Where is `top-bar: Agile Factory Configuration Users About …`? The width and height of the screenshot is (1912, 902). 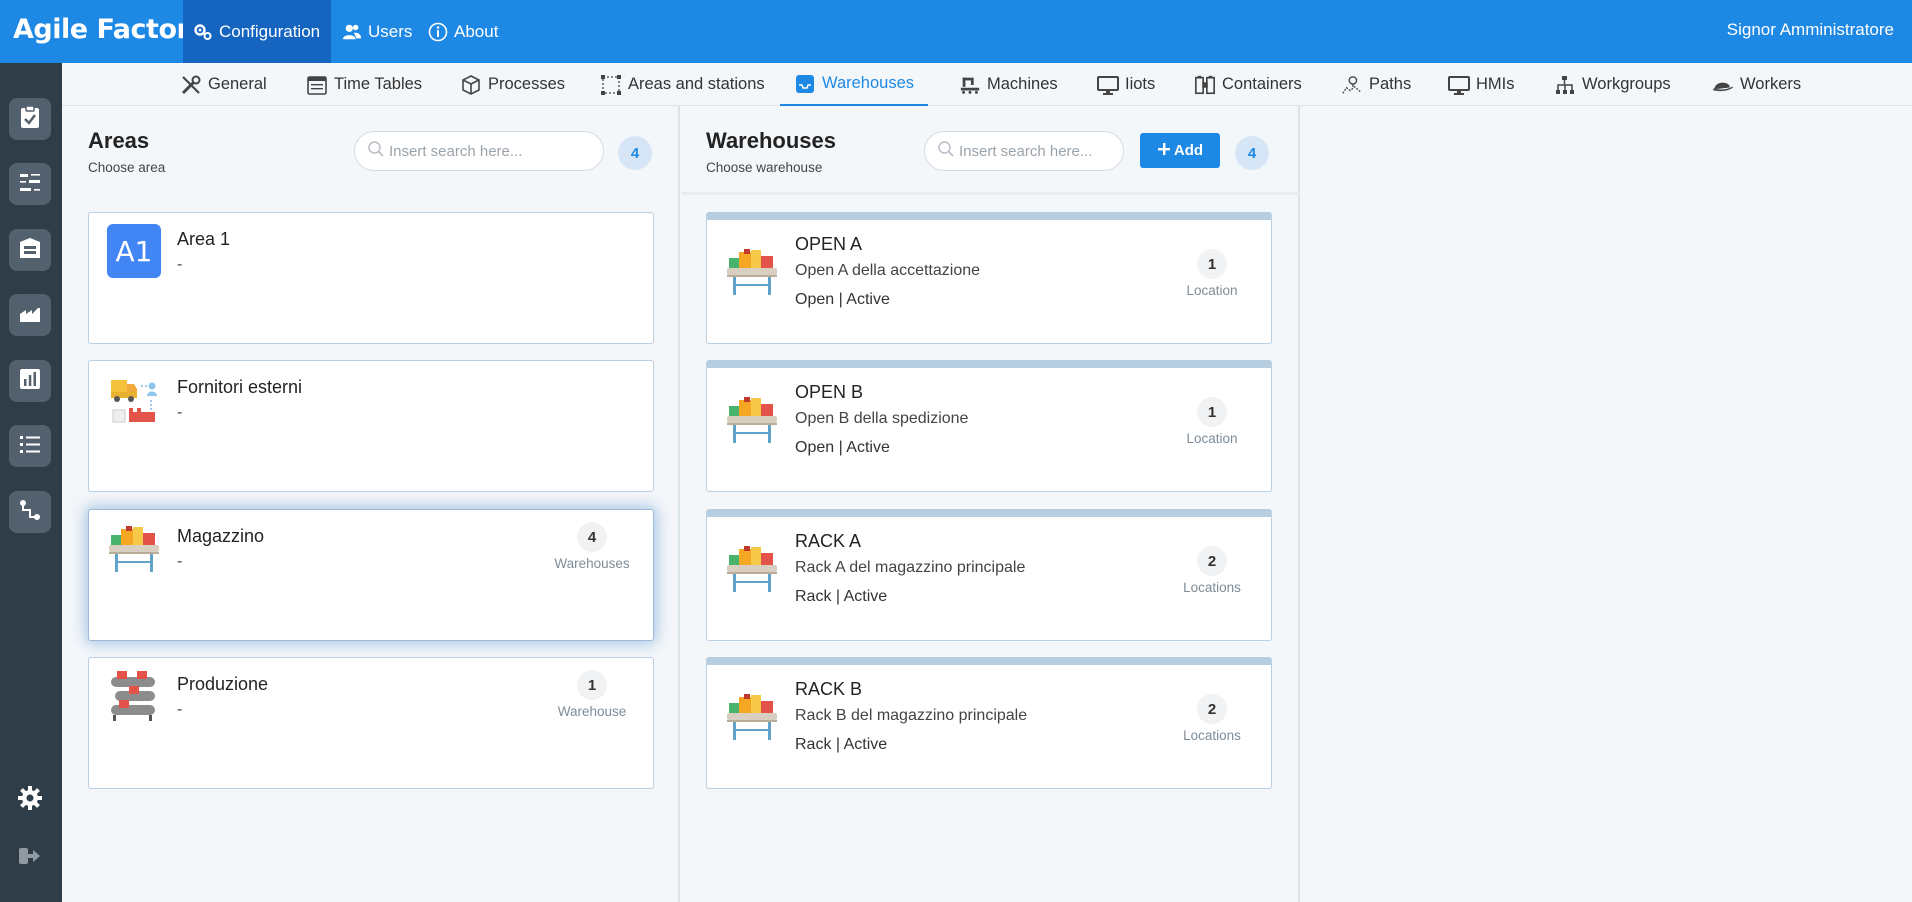
top-bar: Agile Factory Configuration Users About … is located at coordinates (956, 31).